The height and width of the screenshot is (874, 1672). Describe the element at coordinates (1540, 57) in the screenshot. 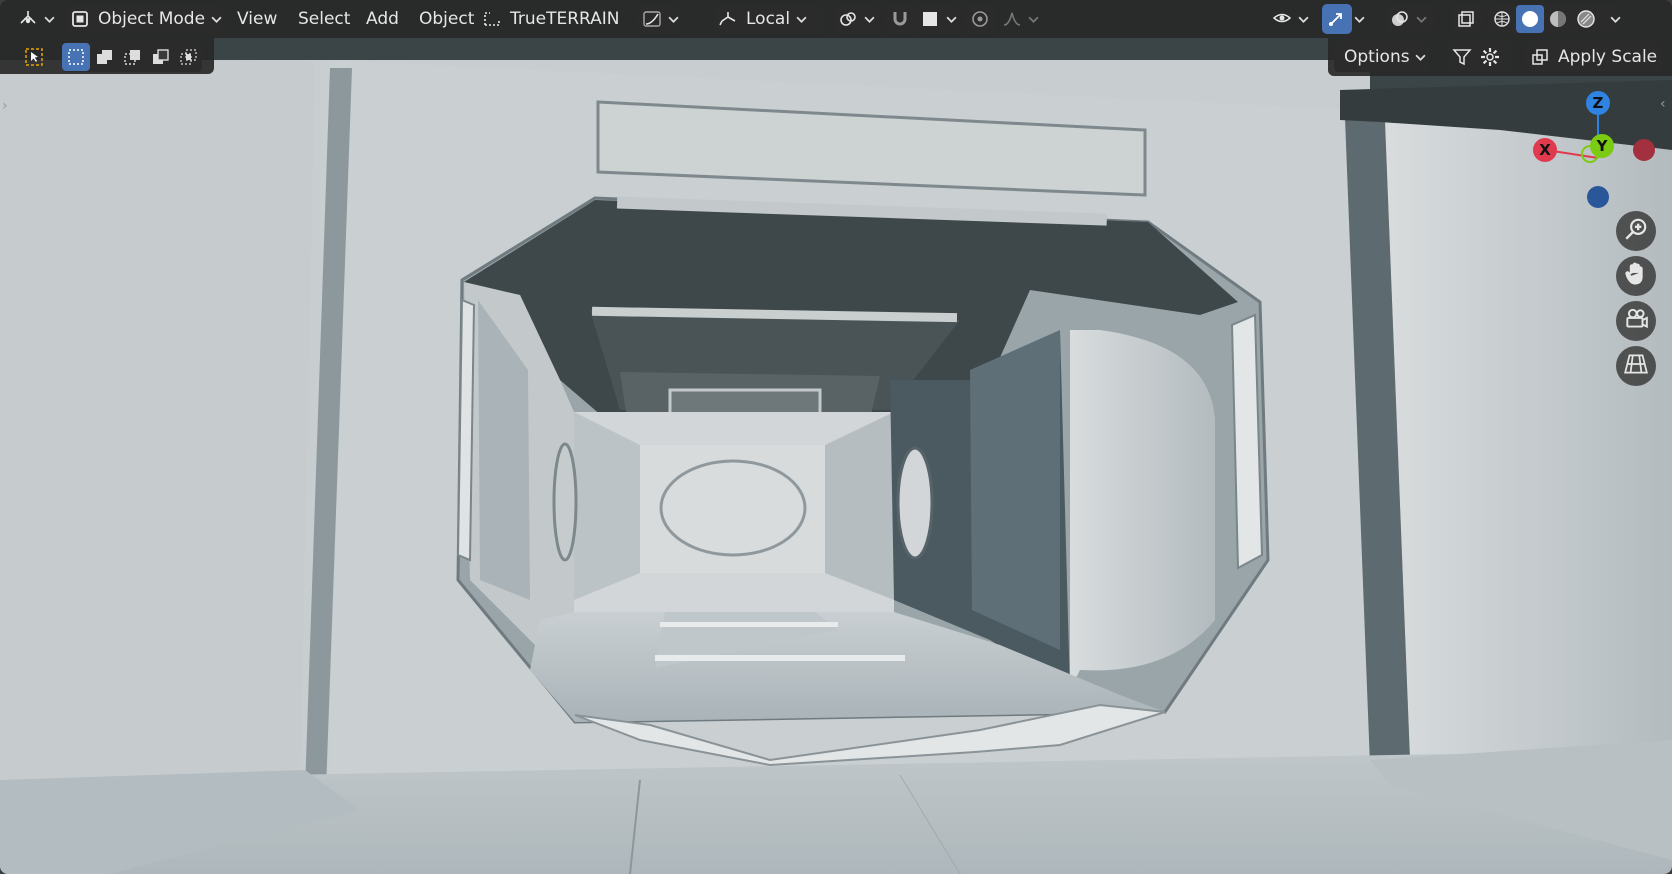

I see `apply-scale-icon` at that location.